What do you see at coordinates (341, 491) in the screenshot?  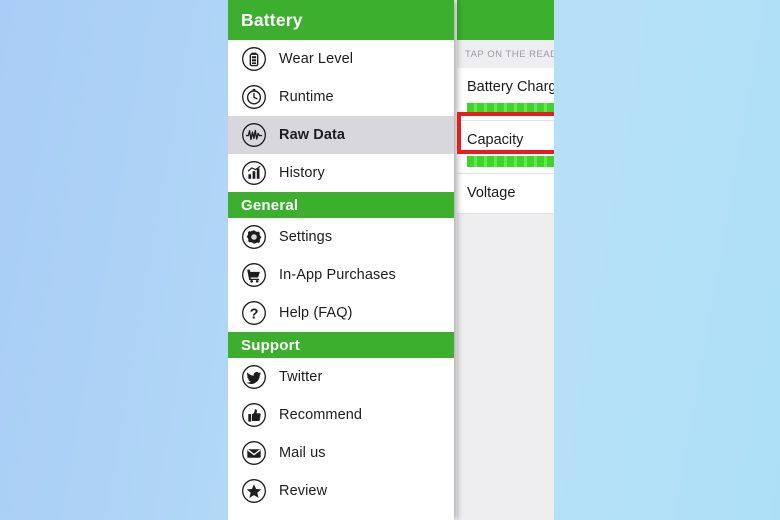 I see `sidebar-item-review: Review` at bounding box center [341, 491].